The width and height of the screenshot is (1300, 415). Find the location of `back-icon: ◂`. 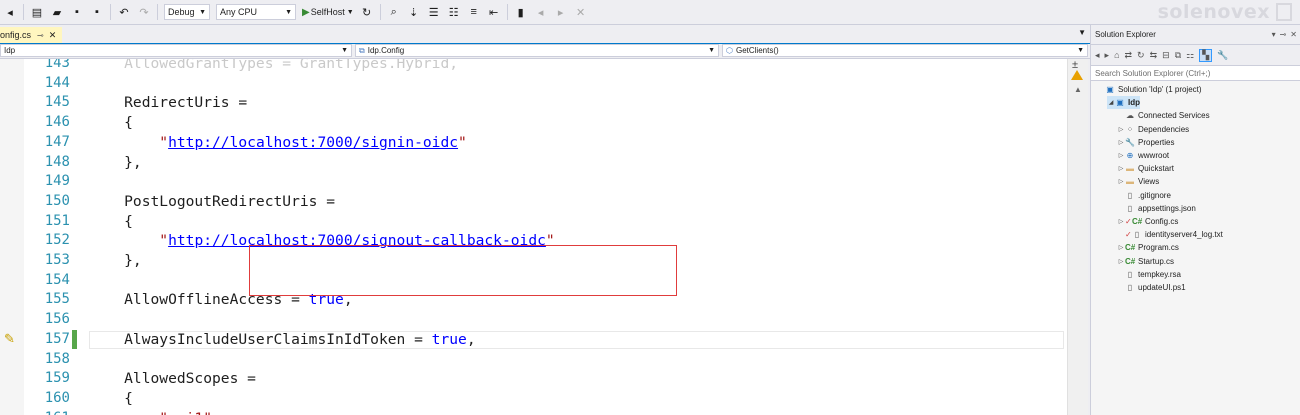

back-icon: ◂ is located at coordinates (1097, 55).